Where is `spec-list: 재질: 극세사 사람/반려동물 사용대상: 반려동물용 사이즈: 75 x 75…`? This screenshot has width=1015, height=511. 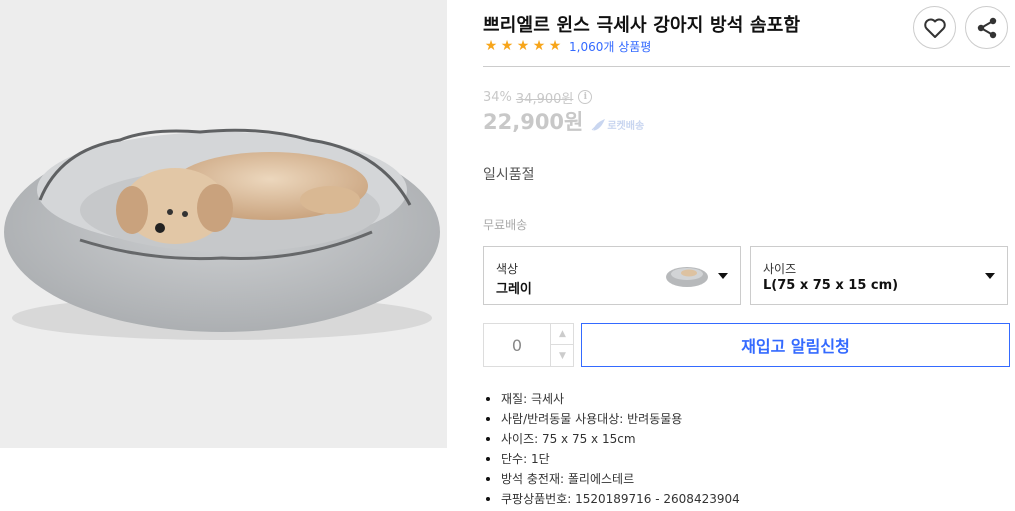 spec-list: 재질: 극세사 사람/반려동물 사용대상: 반려동물용 사이즈: 75 x 75… is located at coordinates (611, 449).